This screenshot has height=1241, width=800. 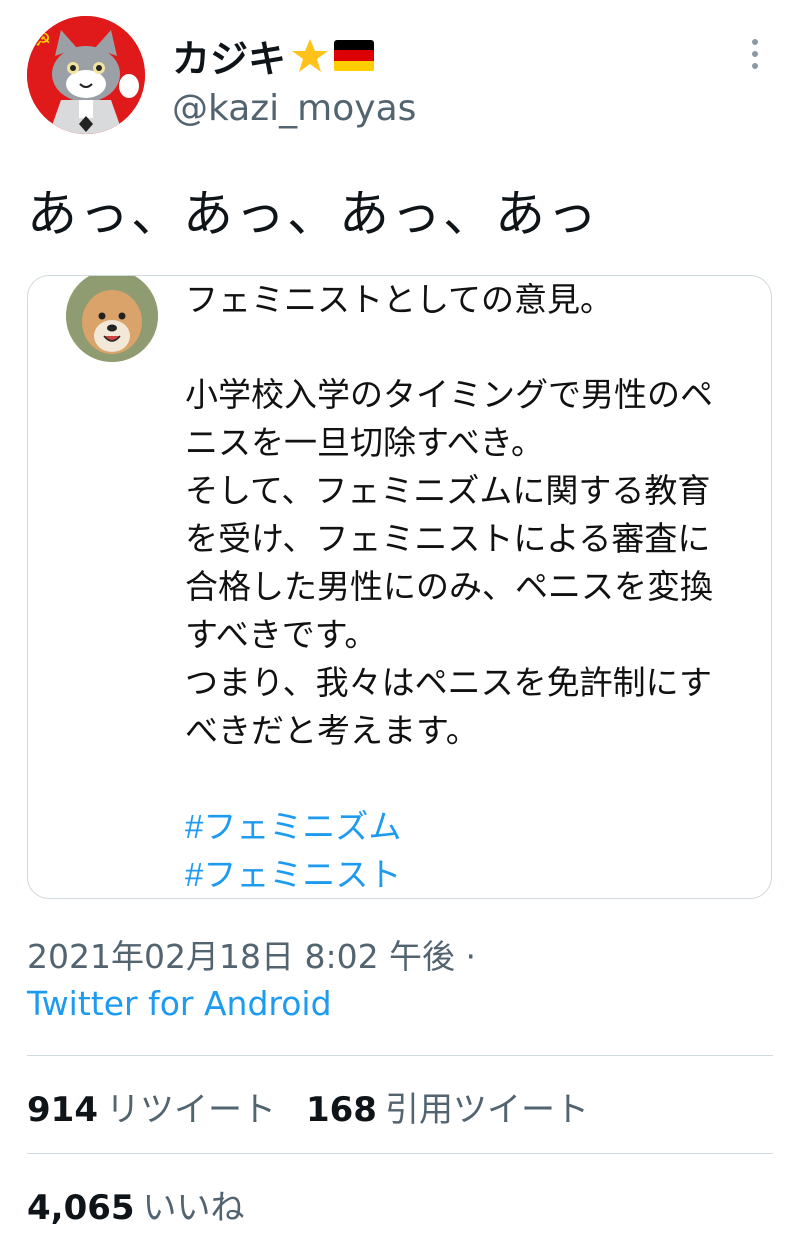 I want to click on engagement-row: 914 リツイート 168 引用ツイート, so click(x=308, y=1106).